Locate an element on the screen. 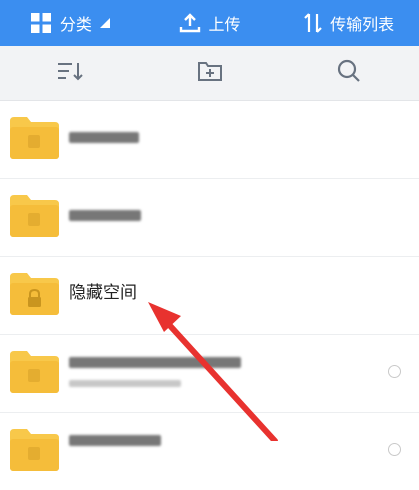  upload-button: 上传 is located at coordinates (210, 23).